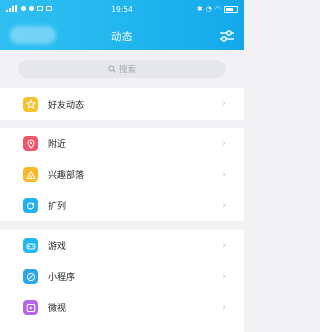 The image size is (320, 332). I want to click on menu-item-label: 小程序, so click(62, 278).